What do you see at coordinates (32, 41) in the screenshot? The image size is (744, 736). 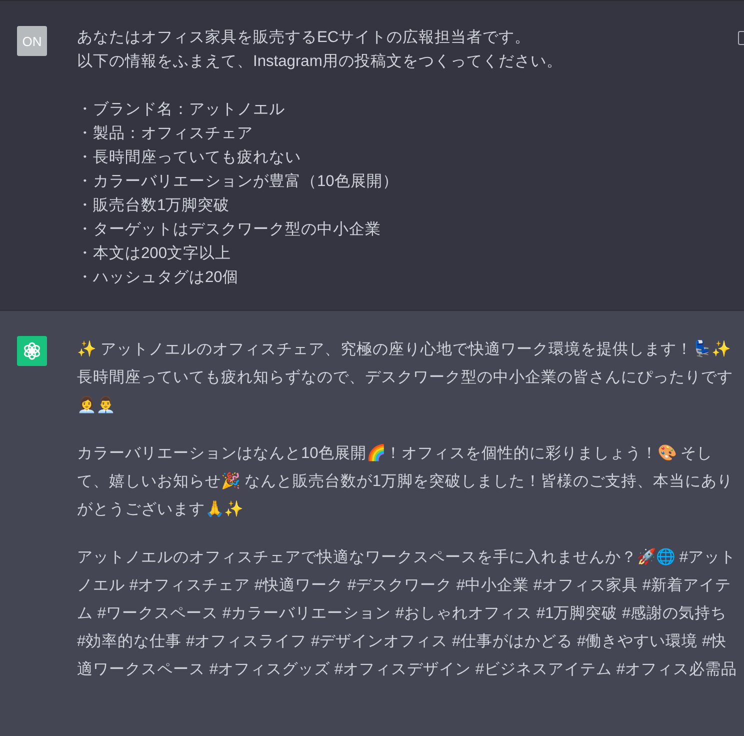 I see `user-avatar: ON` at bounding box center [32, 41].